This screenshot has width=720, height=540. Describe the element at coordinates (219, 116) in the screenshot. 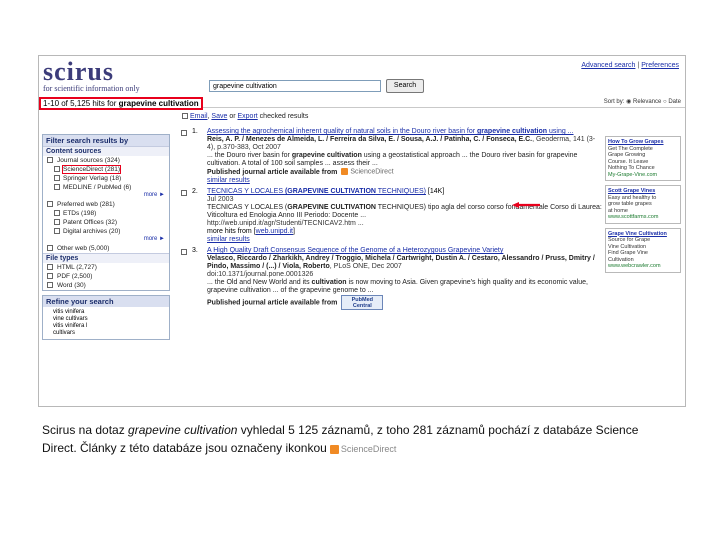

I see `save-link: Save` at that location.